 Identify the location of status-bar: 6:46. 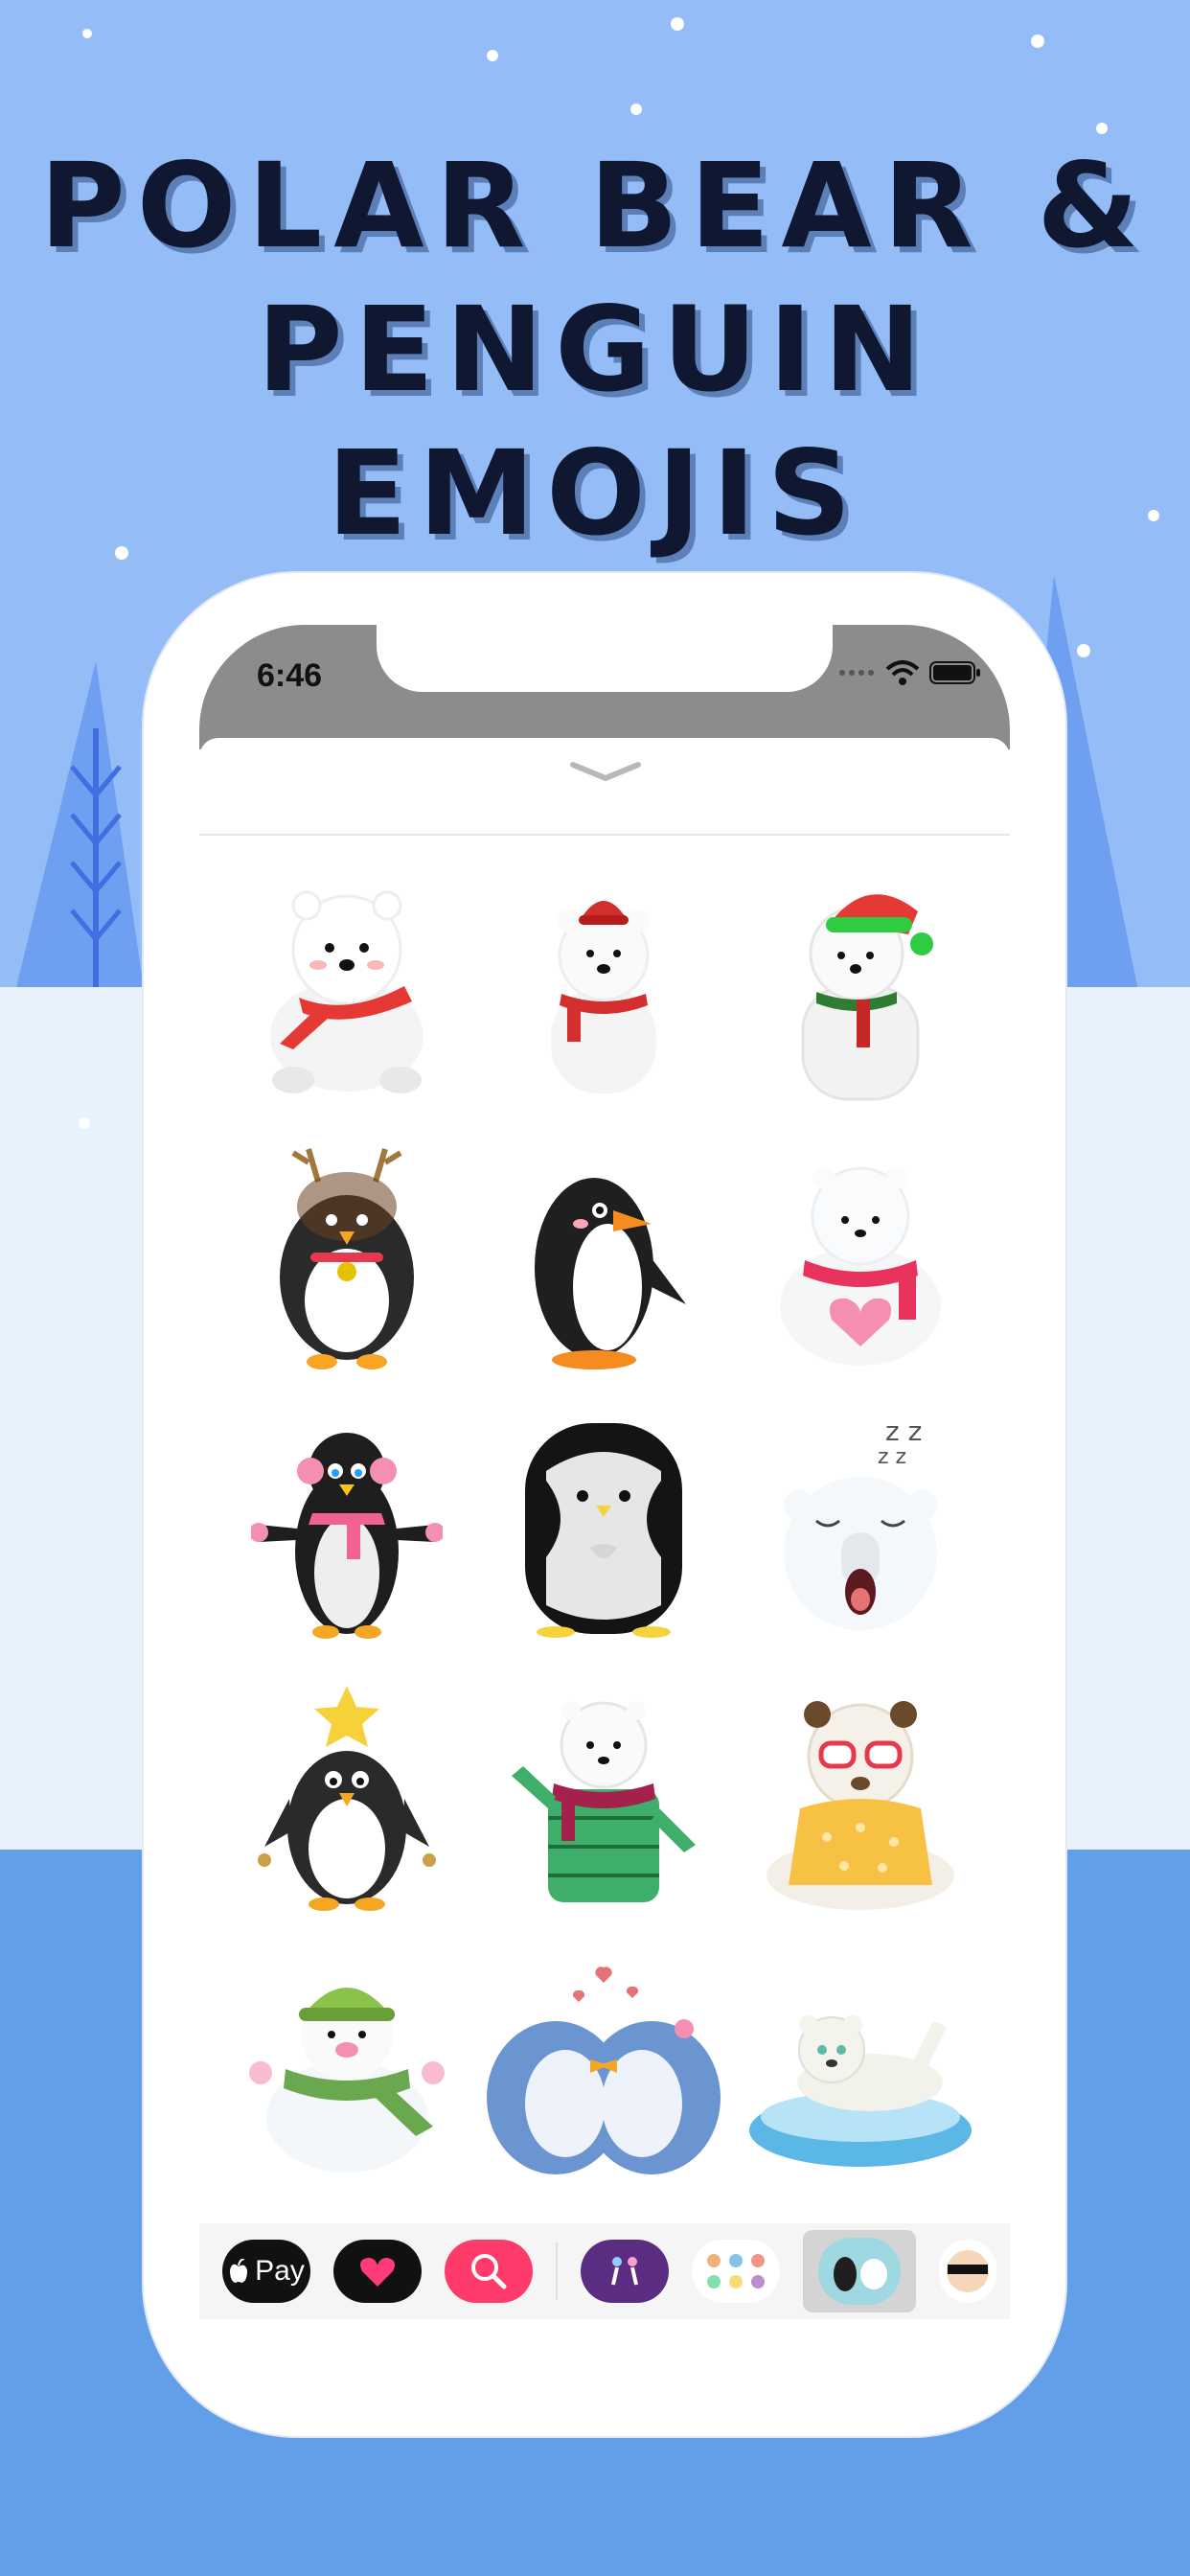
(605, 687).